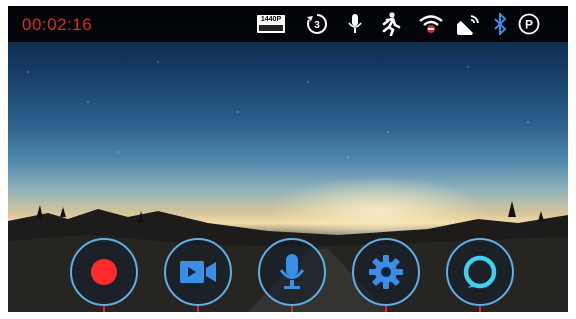 The image size is (576, 319). What do you see at coordinates (431, 24) in the screenshot?
I see `wifi-status-icon` at bounding box center [431, 24].